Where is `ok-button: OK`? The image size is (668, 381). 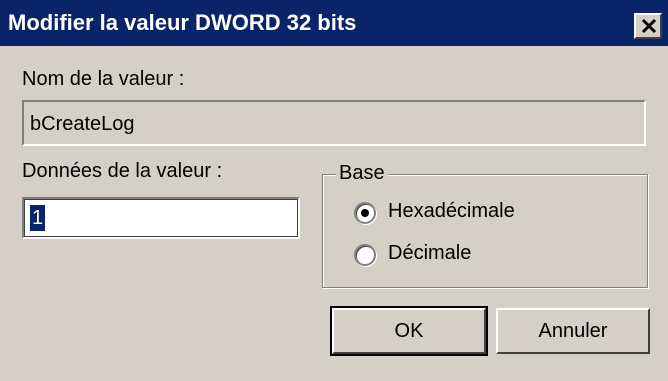
ok-button: OK is located at coordinates (409, 331).